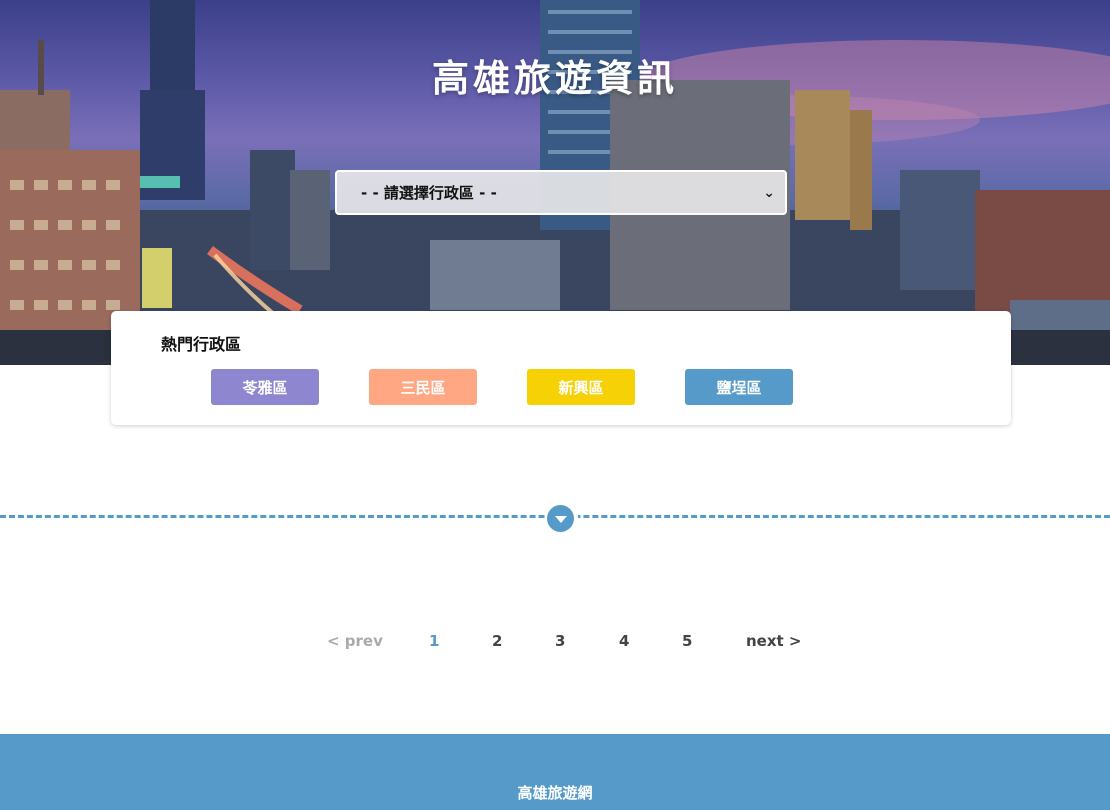 The width and height of the screenshot is (1110, 810). Describe the element at coordinates (555, 772) in the screenshot. I see `footer: 高雄旅遊網` at that location.